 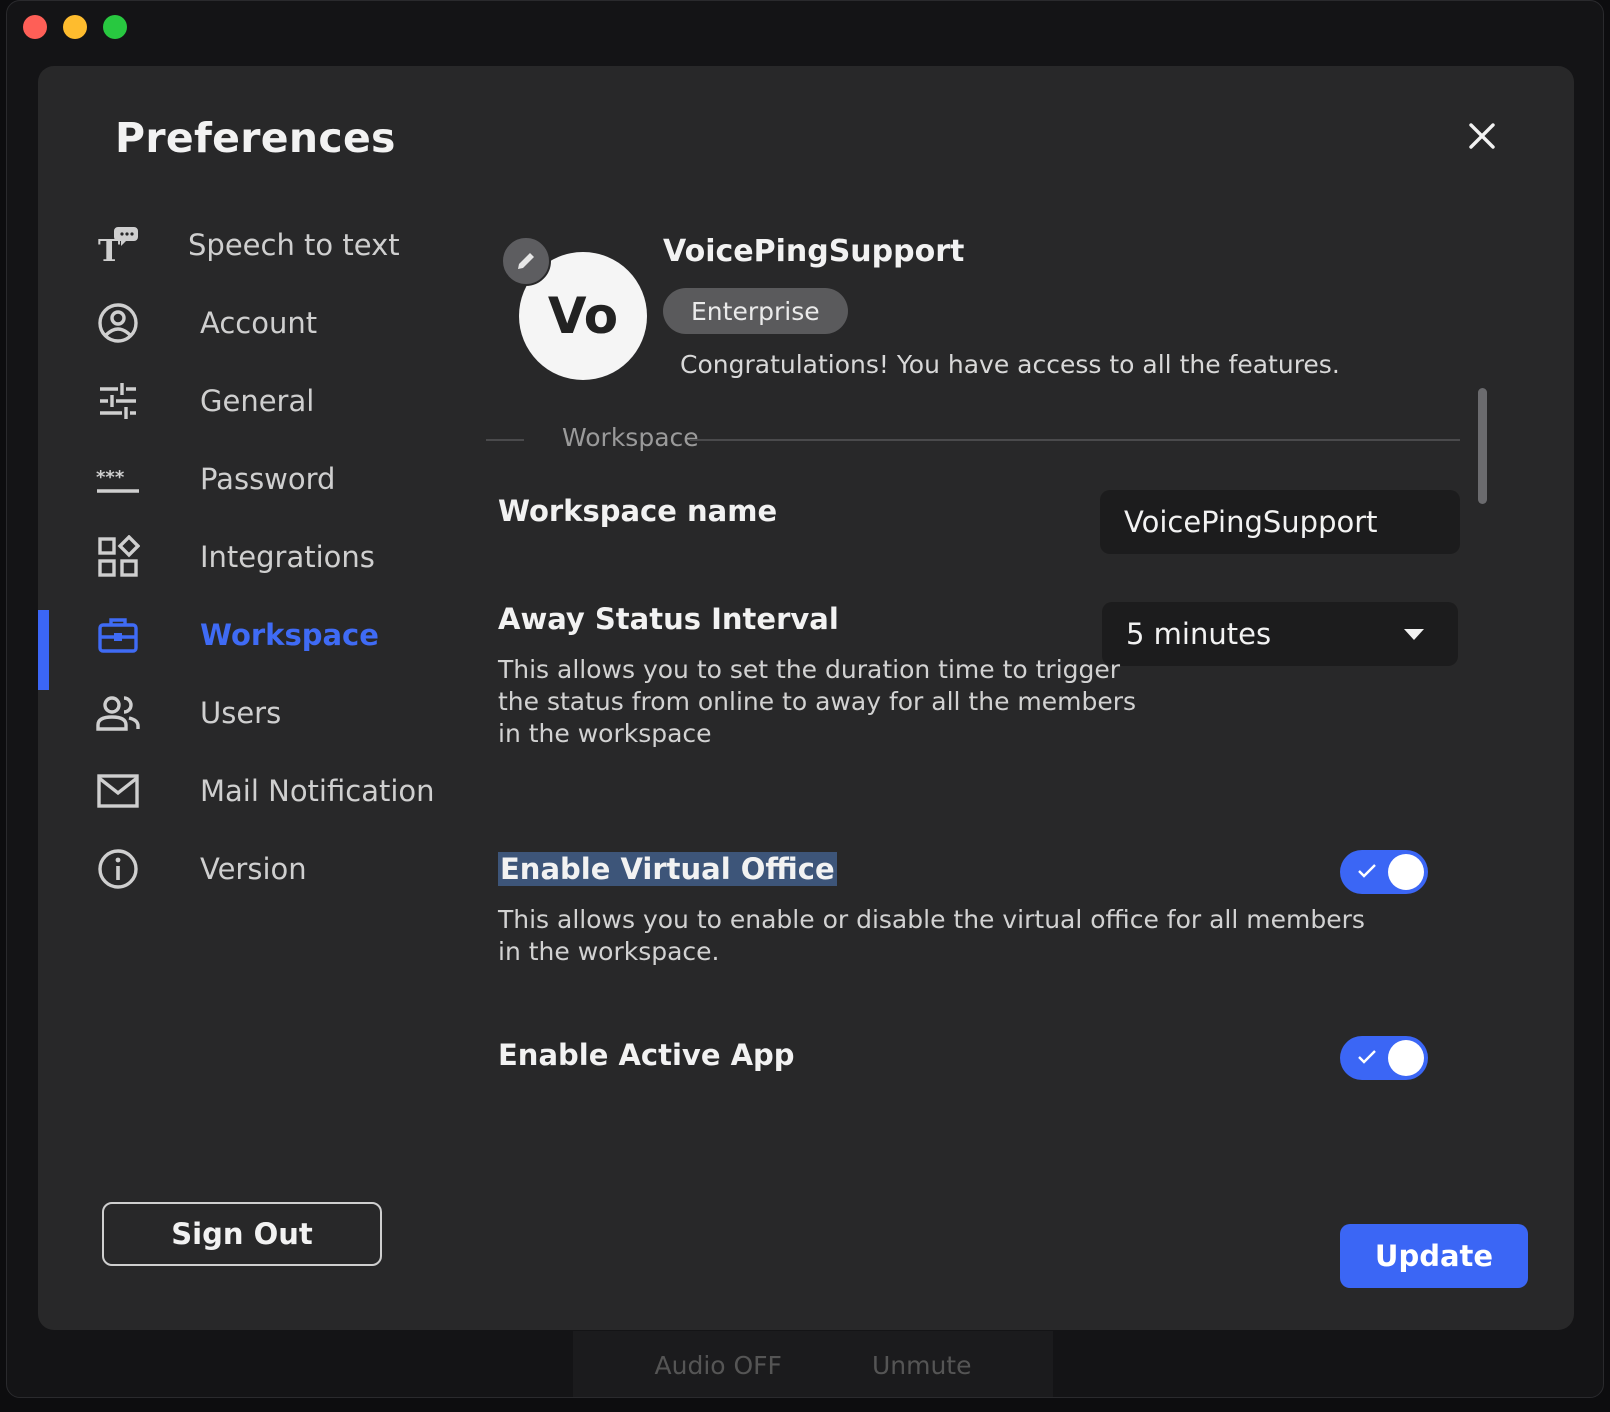 I want to click on section-divider-left, so click(x=505, y=440).